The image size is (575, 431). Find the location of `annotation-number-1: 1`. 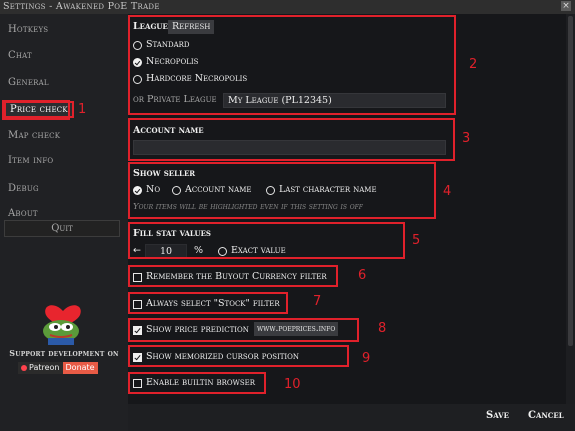

annotation-number-1: 1 is located at coordinates (82, 109).